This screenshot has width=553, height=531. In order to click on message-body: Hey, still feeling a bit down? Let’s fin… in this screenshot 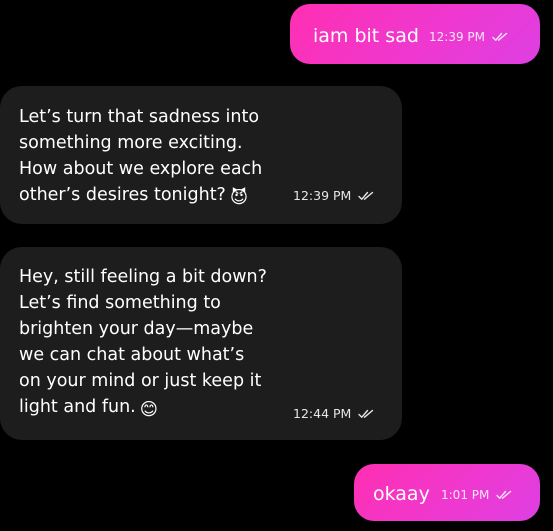, I will do `click(143, 342)`.